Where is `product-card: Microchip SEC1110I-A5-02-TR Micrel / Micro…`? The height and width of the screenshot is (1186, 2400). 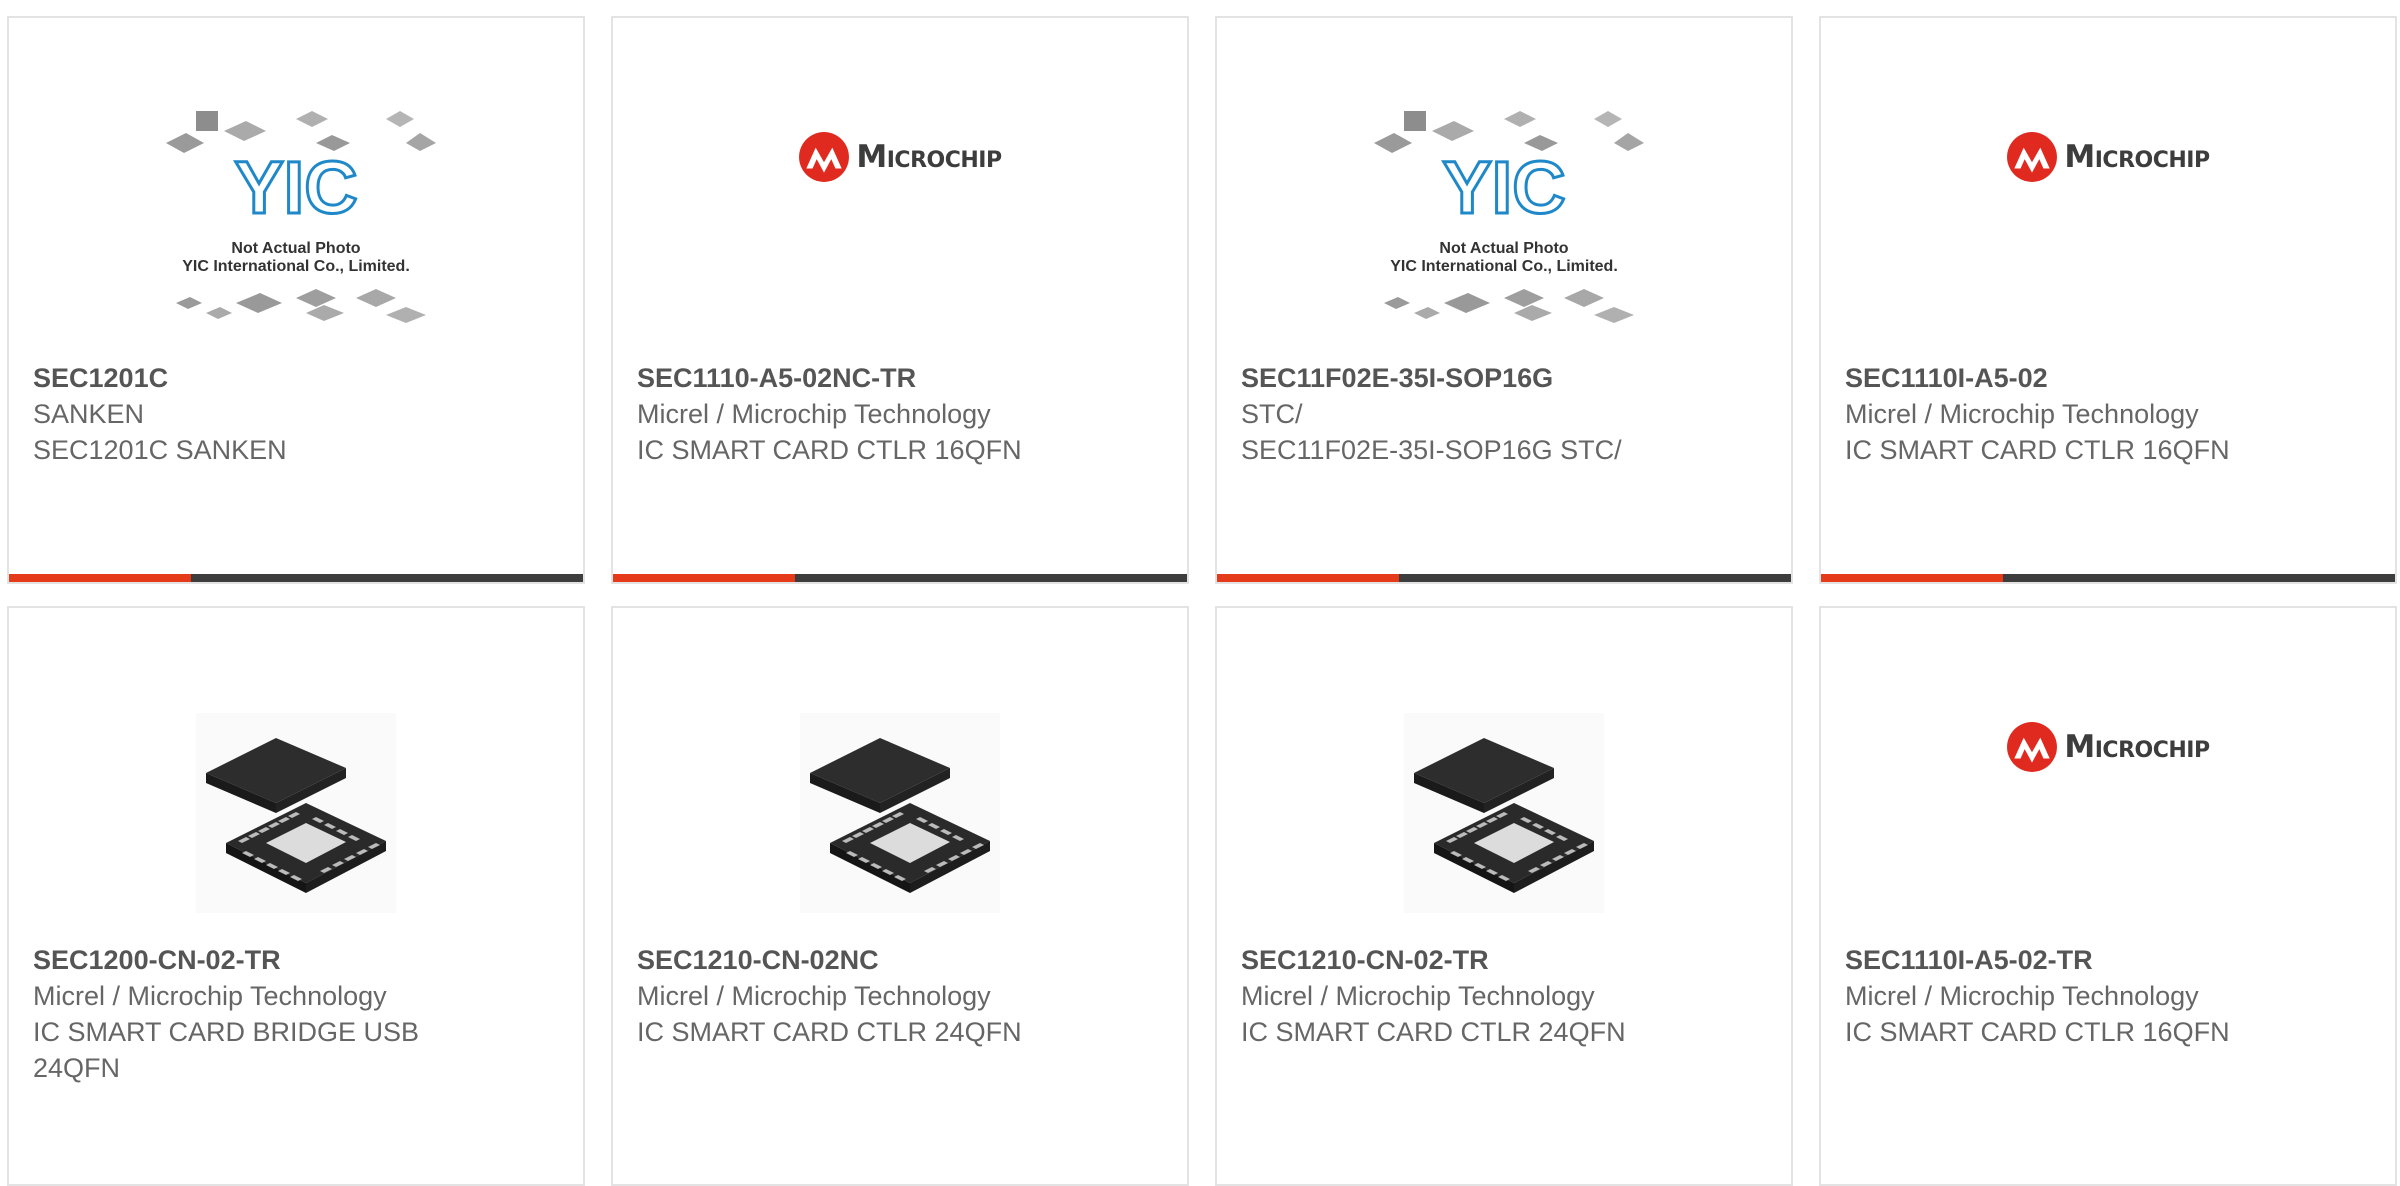 product-card: Microchip SEC1110I-A5-02-TR Micrel / Micro… is located at coordinates (2108, 896).